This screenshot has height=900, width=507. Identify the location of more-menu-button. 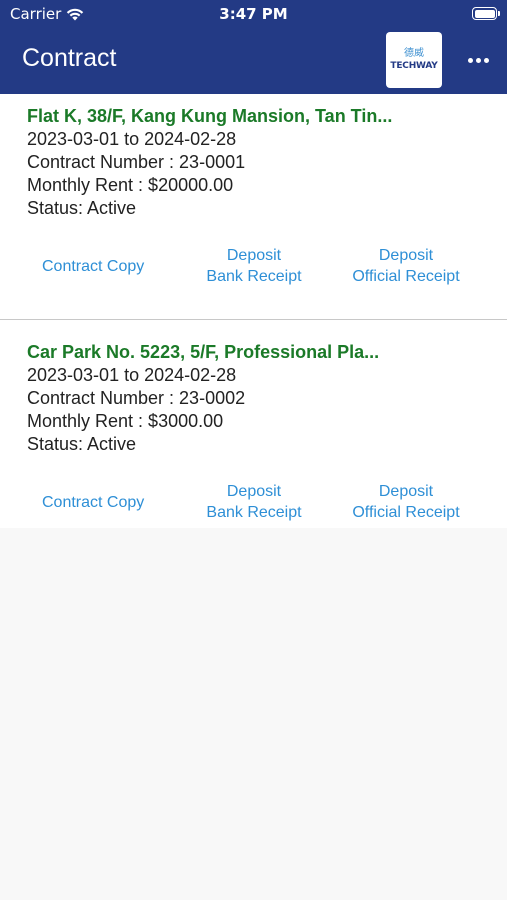
(478, 60).